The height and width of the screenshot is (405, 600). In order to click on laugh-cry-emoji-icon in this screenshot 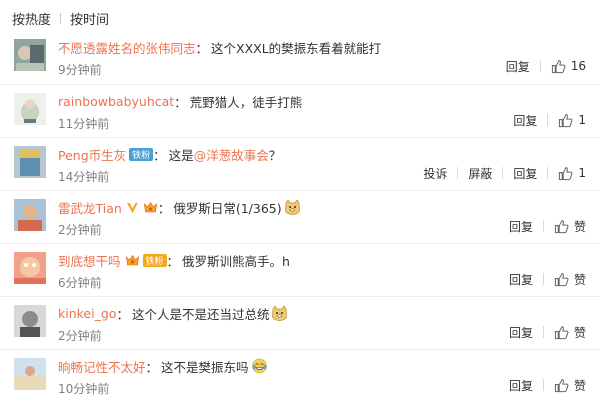, I will do `click(259, 366)`.